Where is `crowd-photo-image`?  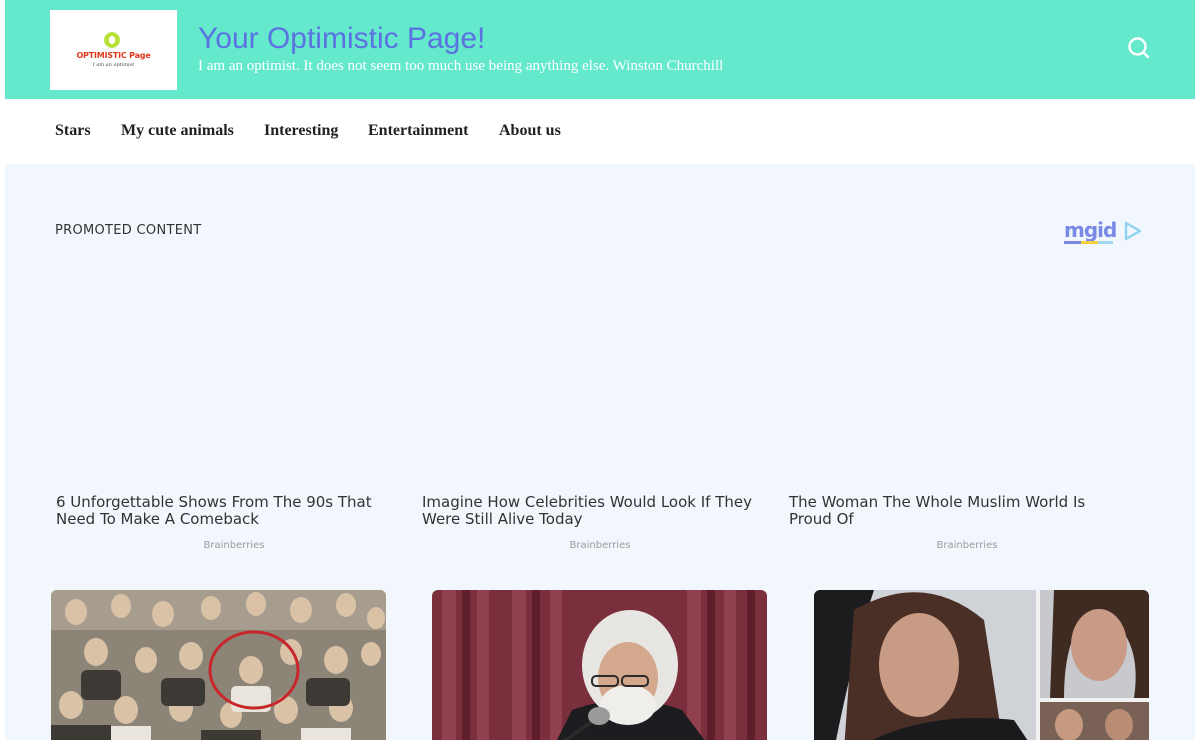 crowd-photo-image is located at coordinates (218, 665).